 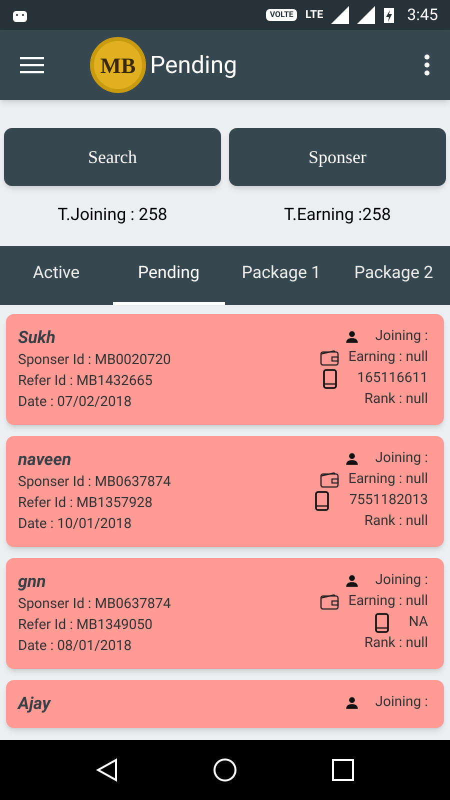 What do you see at coordinates (394, 275) in the screenshot?
I see `tab: Package 2` at bounding box center [394, 275].